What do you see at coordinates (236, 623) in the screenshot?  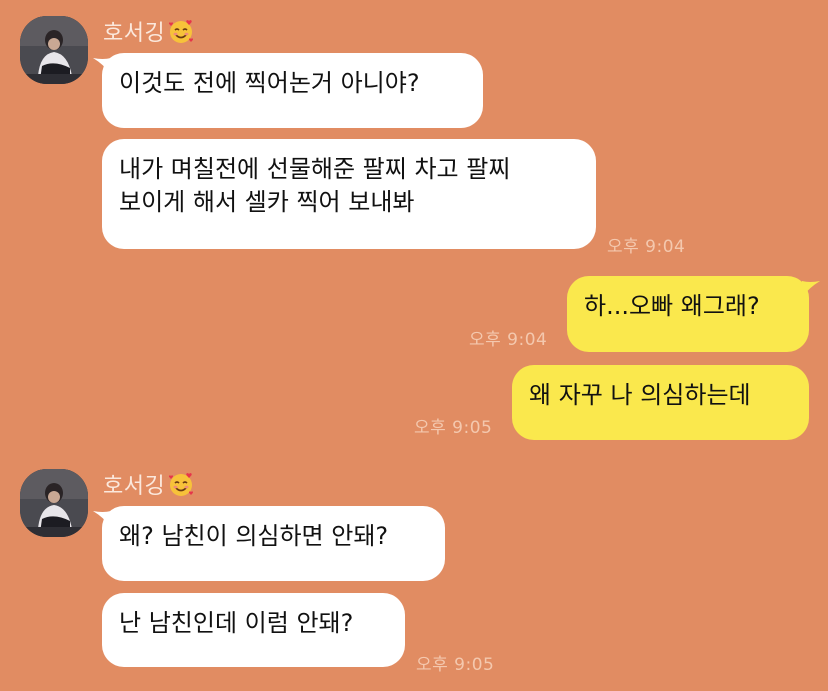 I see `message-text: 난 남친인데 이럼 안돼?` at bounding box center [236, 623].